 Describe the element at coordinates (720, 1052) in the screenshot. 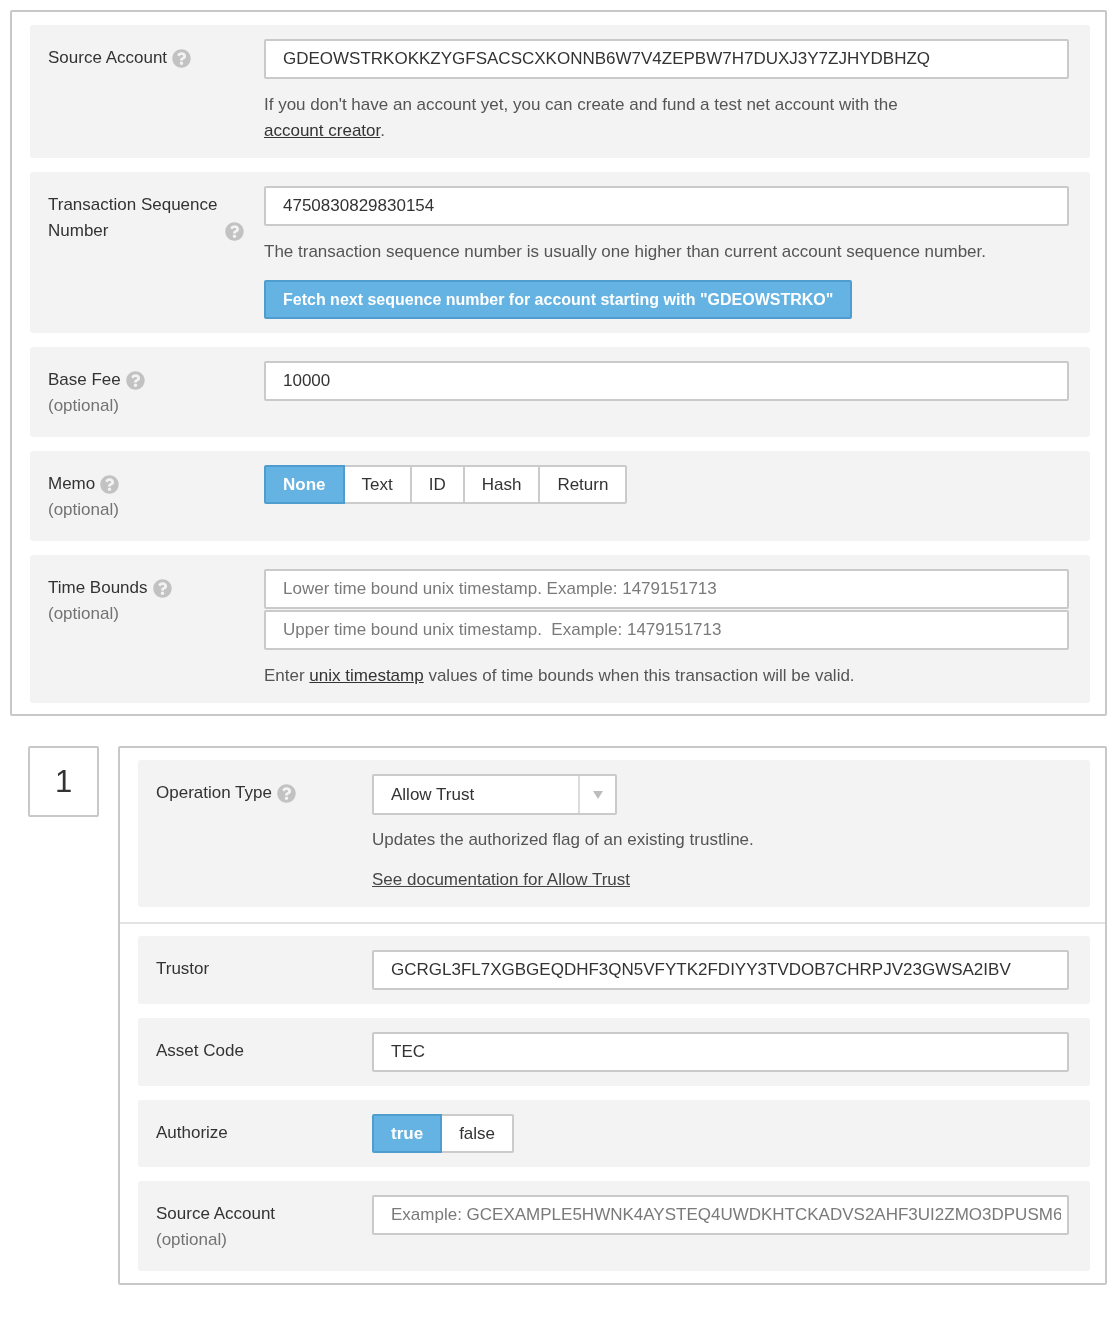

I see `input-field: TEC` at that location.